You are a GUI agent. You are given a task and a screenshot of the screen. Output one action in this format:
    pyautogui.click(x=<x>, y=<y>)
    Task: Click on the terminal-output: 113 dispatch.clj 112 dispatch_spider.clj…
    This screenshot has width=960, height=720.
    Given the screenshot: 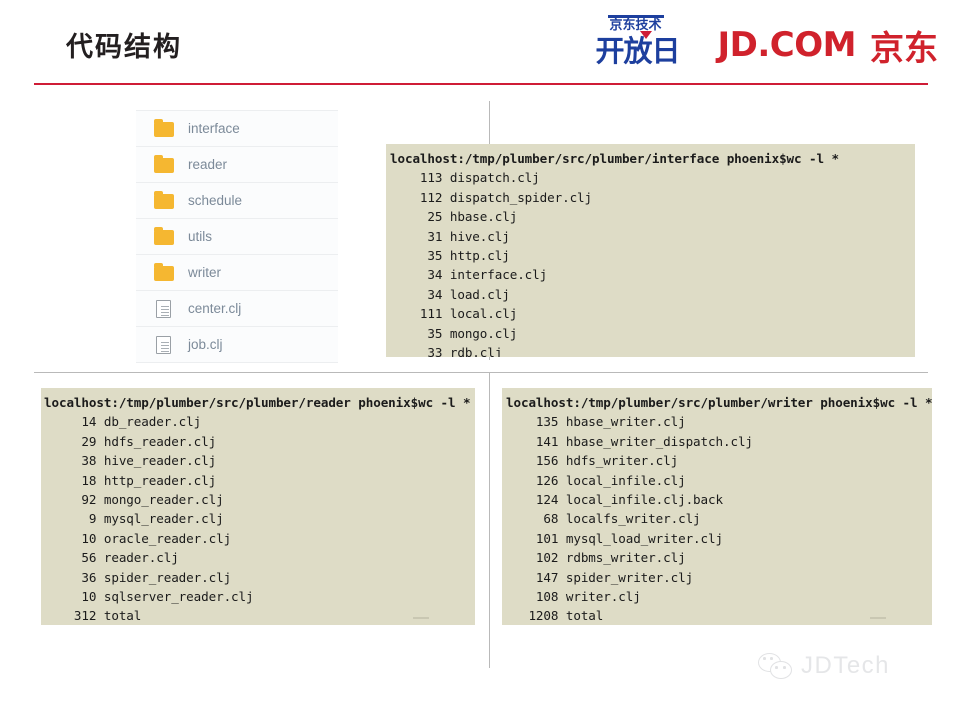 What is the action you would take?
    pyautogui.click(x=652, y=262)
    